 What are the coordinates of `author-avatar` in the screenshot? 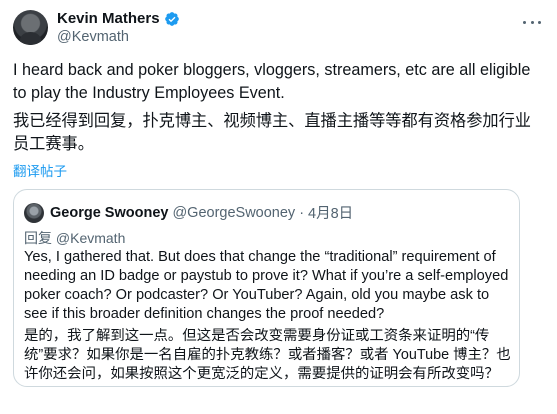 It's located at (30, 27).